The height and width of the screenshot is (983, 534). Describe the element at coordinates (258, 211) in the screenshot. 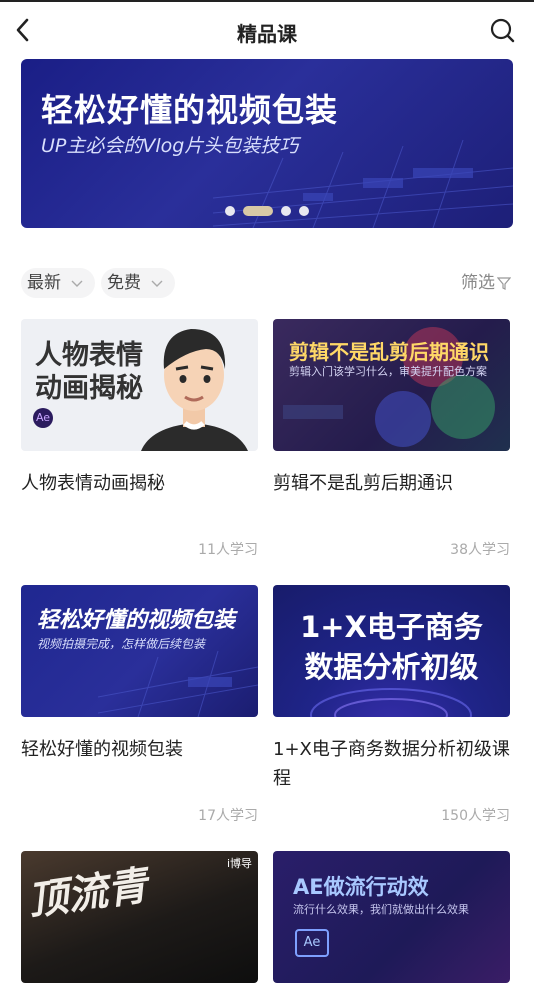

I see `carousel-dot-active` at that location.